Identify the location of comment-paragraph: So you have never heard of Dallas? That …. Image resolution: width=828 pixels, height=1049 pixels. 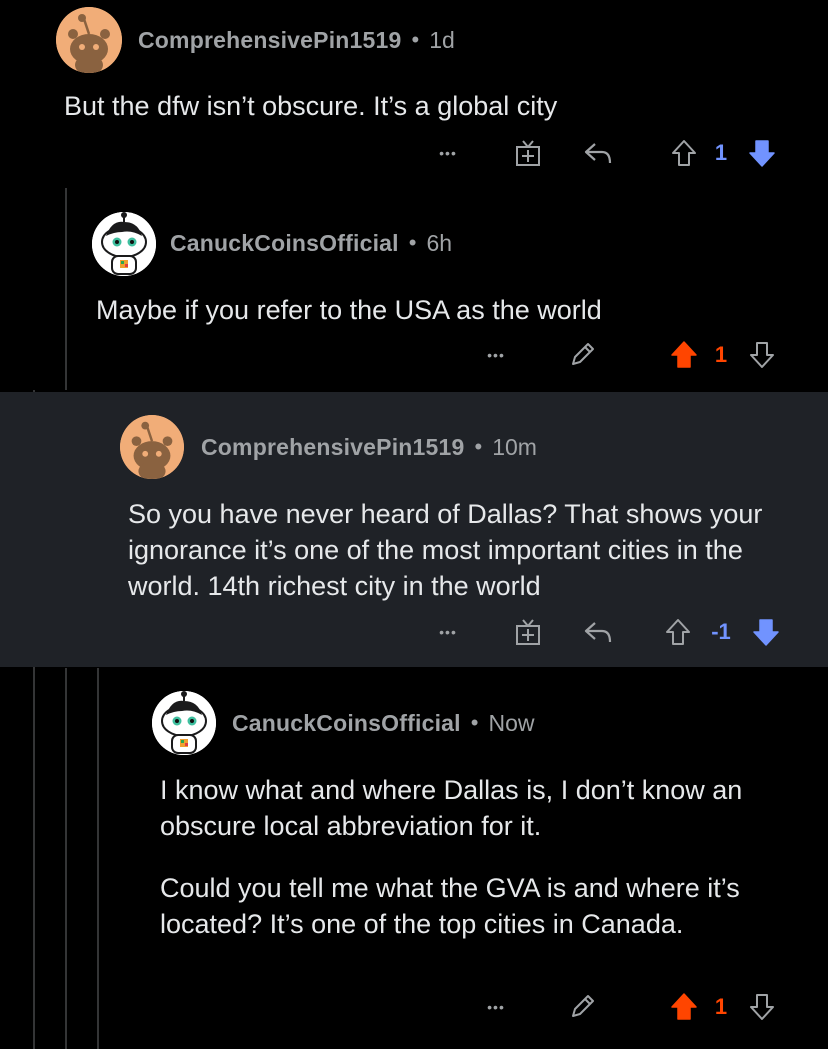
(445, 550).